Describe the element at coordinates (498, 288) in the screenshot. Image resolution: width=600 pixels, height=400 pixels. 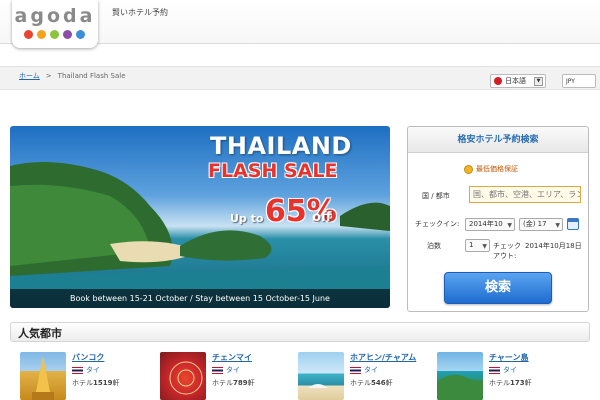
I see `search-button: 検索` at that location.